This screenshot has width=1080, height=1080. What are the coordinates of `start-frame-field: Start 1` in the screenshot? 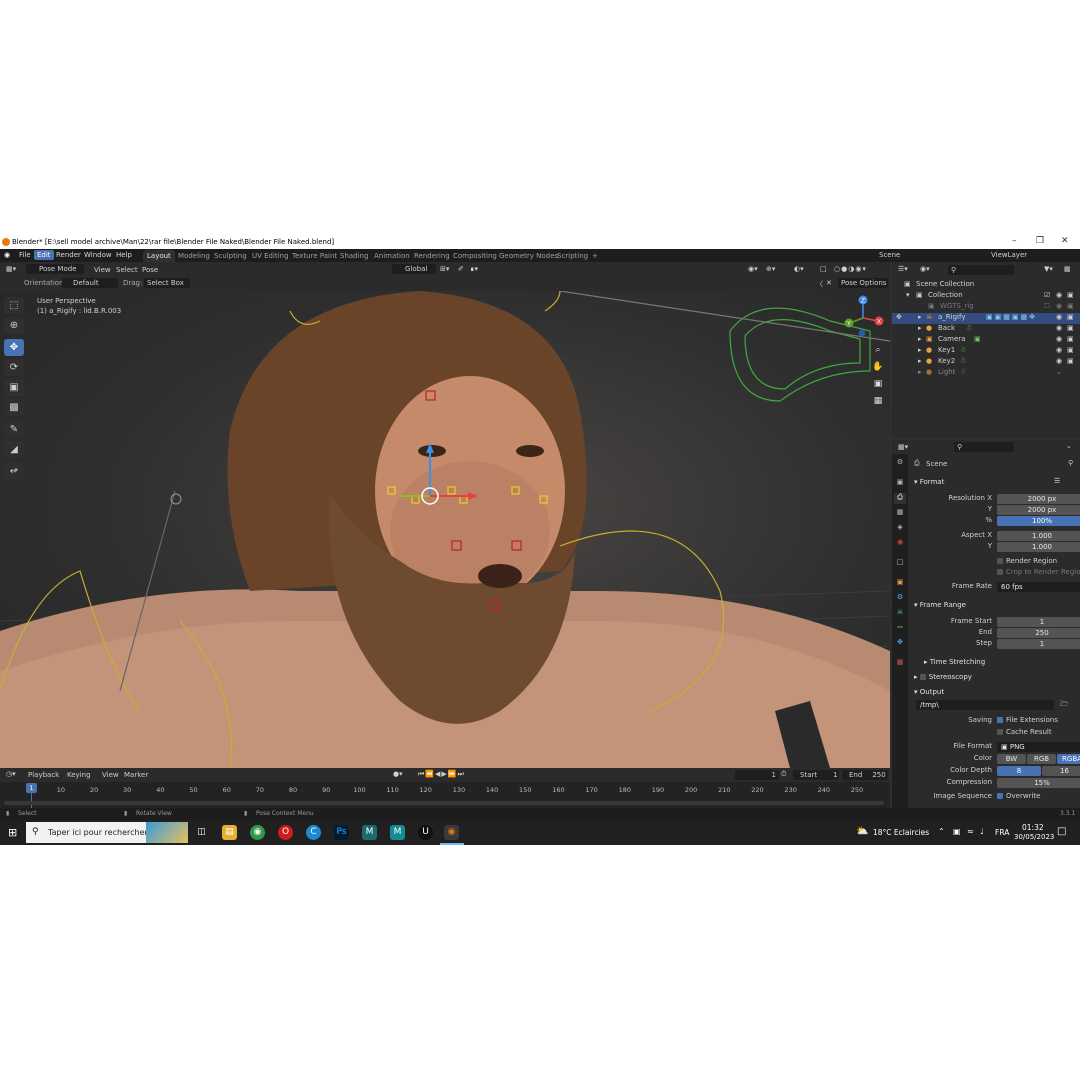 It's located at (816, 775).